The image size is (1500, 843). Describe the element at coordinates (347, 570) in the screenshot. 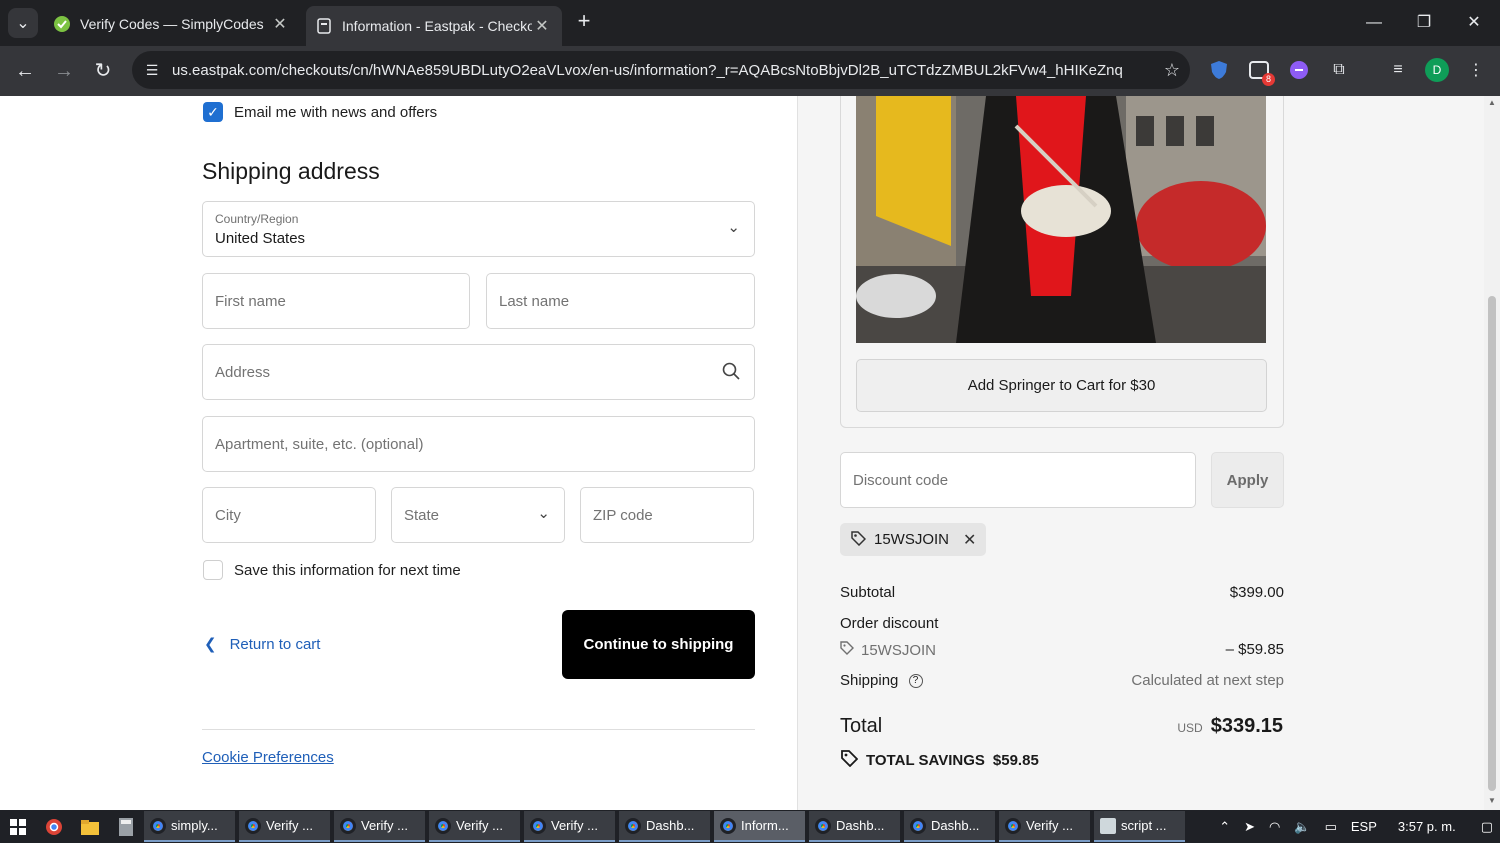

I see `save-info-label: Save this information for next time` at that location.